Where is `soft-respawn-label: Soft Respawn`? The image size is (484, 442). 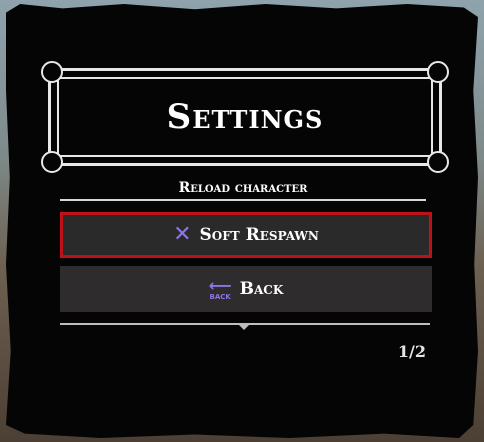
soft-respawn-label: Soft Respawn is located at coordinates (259, 235).